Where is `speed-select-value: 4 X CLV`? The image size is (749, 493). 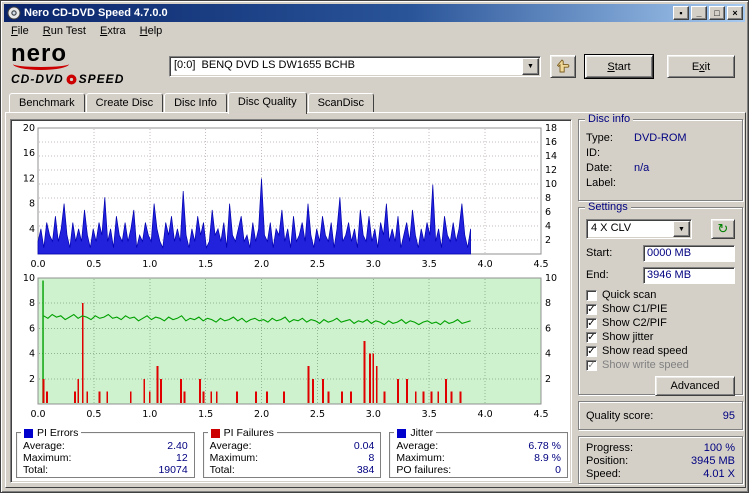 speed-select-value: 4 X CLV is located at coordinates (611, 228).